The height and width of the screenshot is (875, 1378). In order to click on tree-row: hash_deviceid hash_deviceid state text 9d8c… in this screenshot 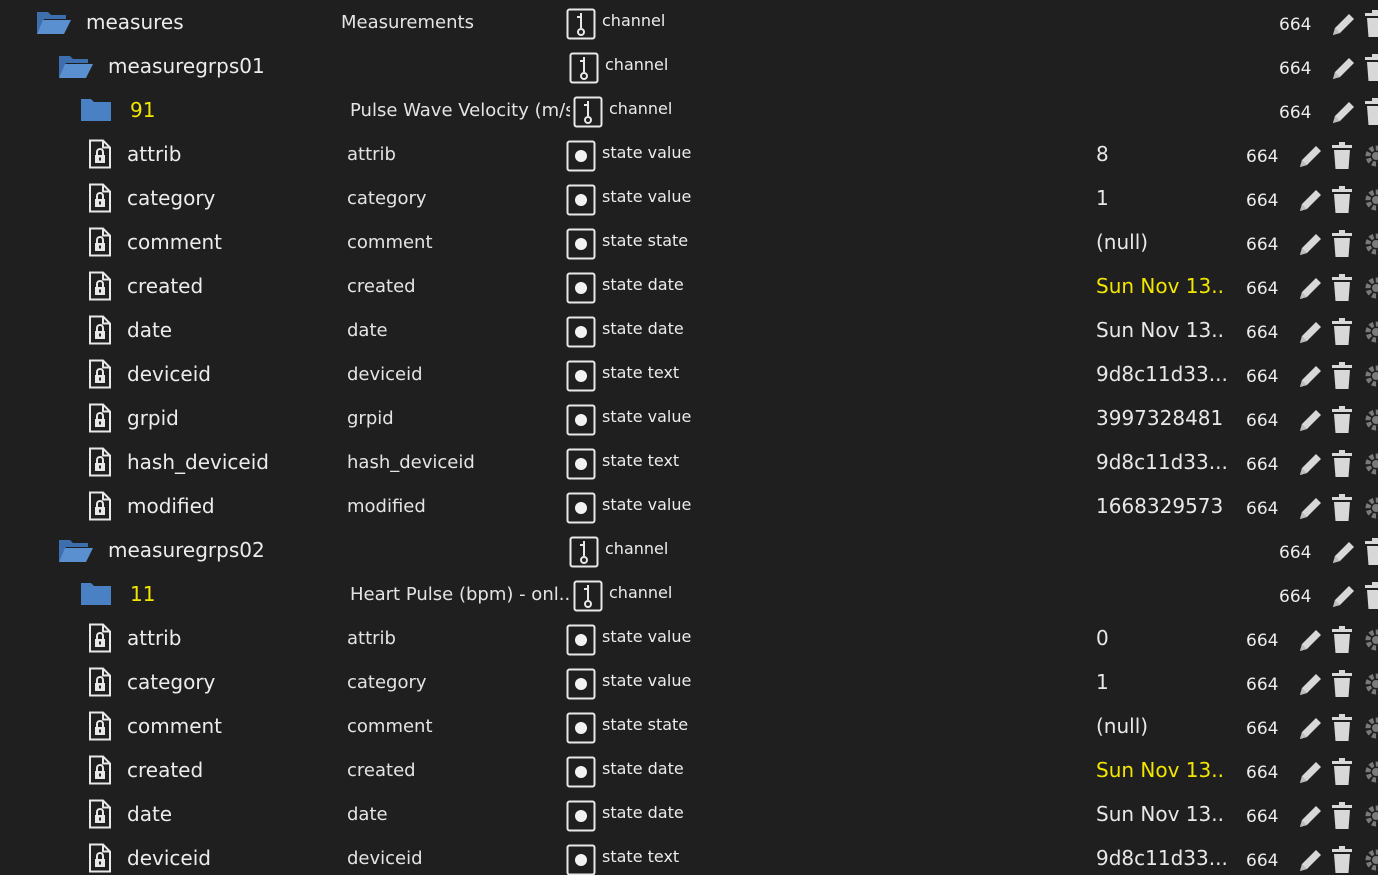, I will do `click(689, 462)`.